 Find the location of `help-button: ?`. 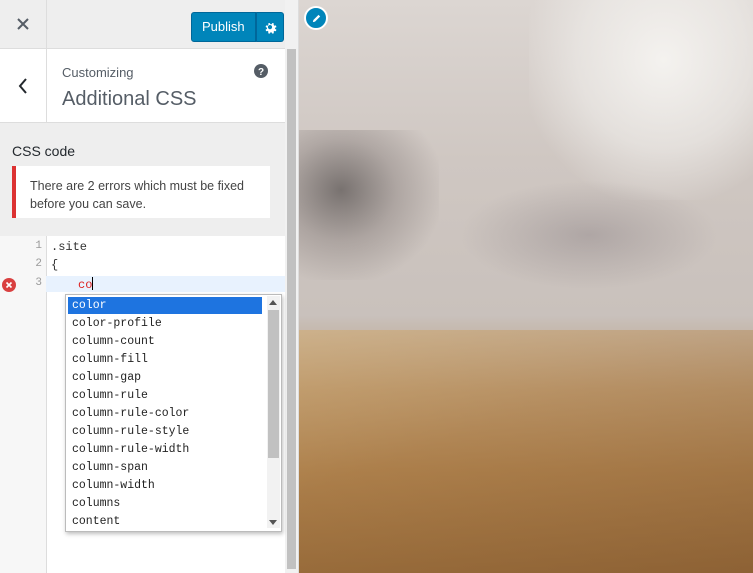

help-button: ? is located at coordinates (261, 73).